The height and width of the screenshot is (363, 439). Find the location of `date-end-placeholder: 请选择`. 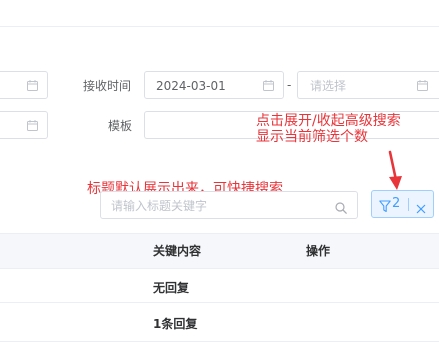

date-end-placeholder: 请选择 is located at coordinates (328, 86).